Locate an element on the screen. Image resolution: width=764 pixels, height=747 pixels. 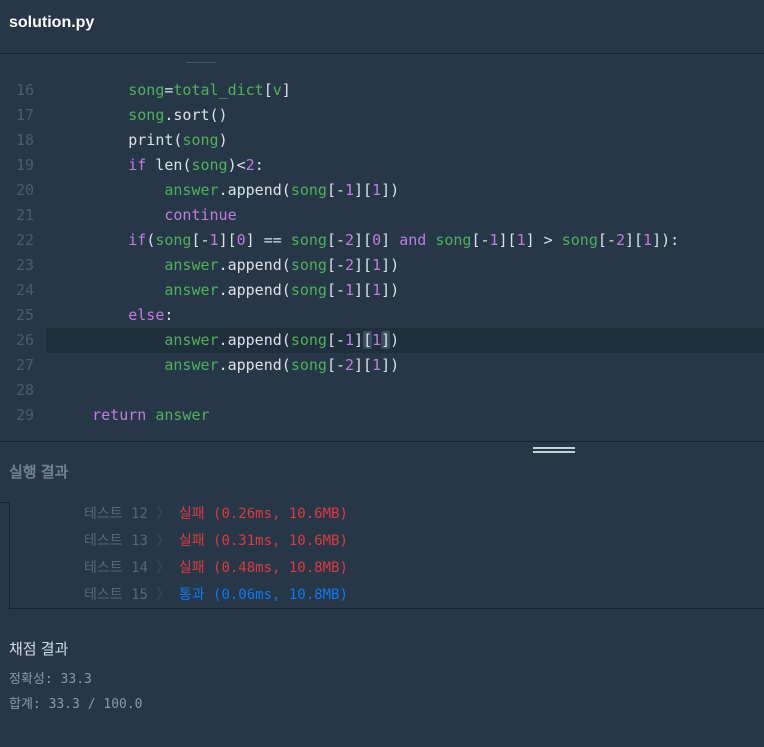
code-line: 27 answer.append(song[-2][1]) is located at coordinates (382, 365).